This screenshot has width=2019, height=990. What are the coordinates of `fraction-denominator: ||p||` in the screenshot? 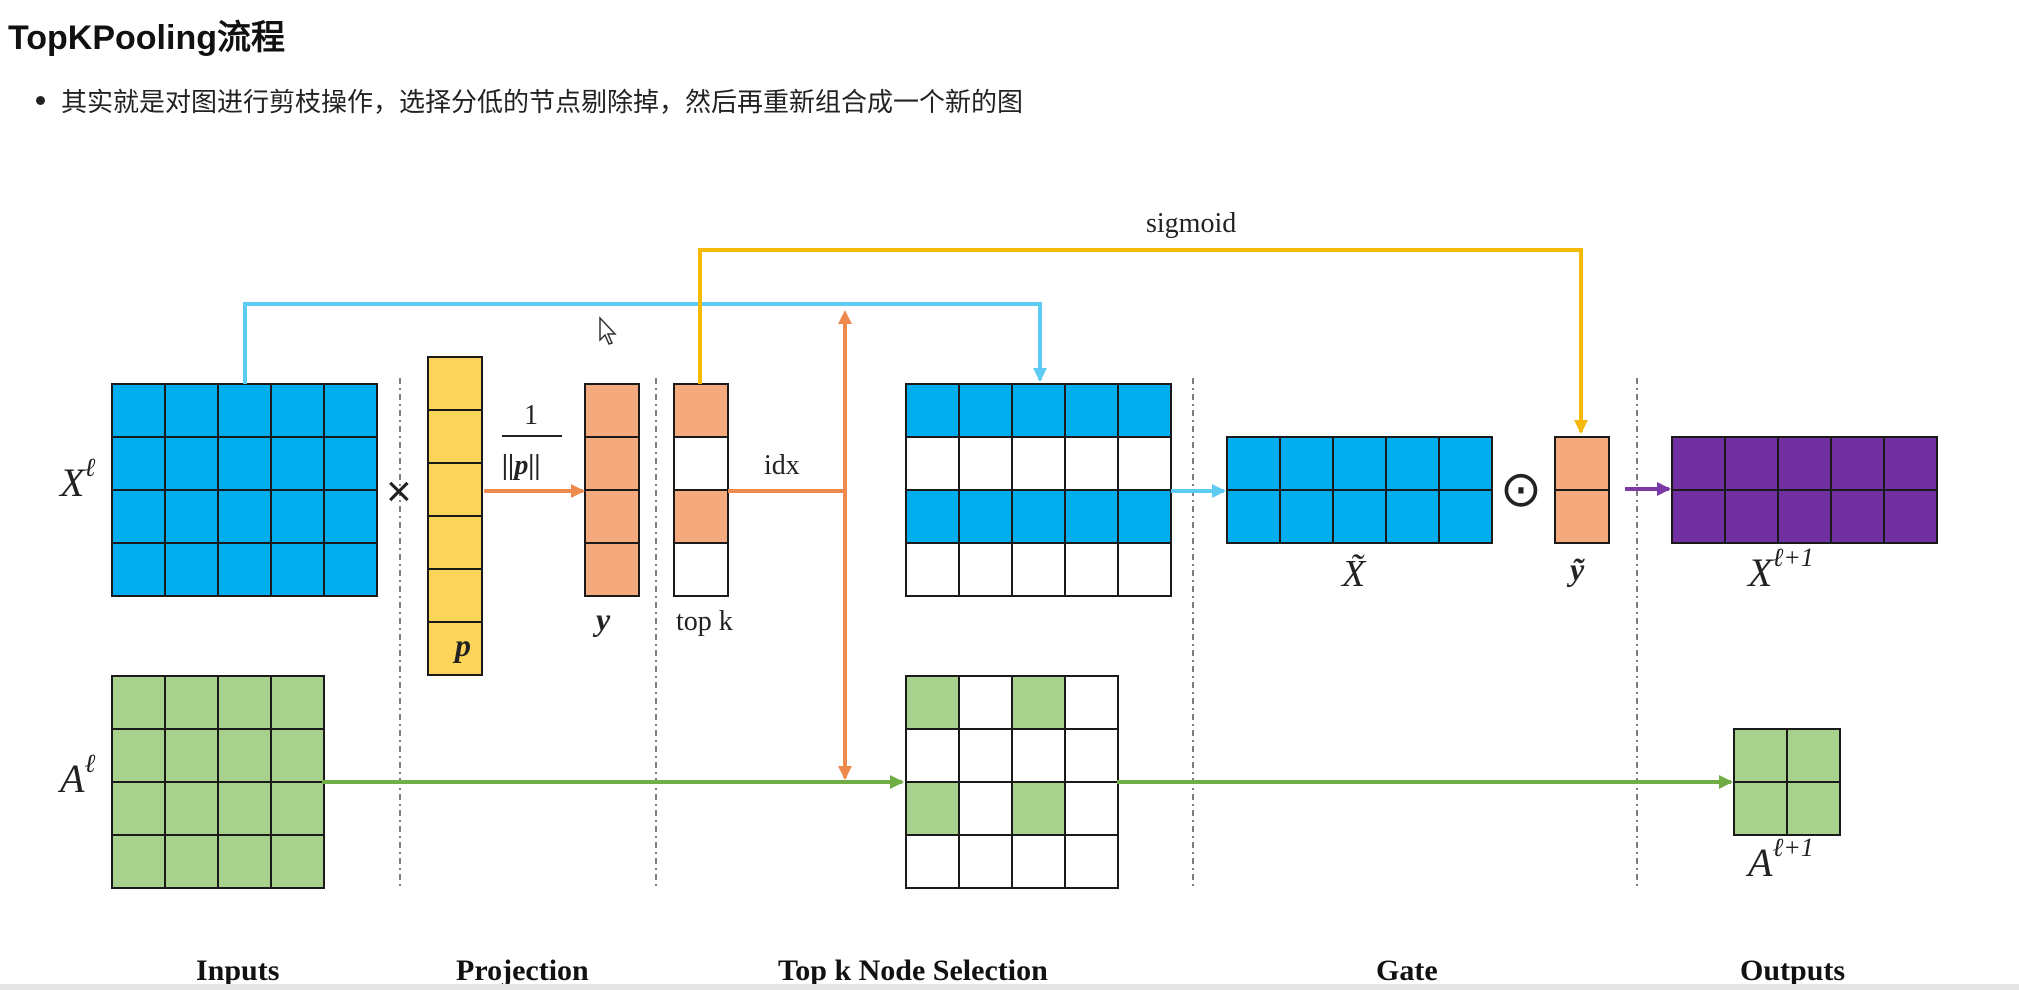 It's located at (521, 465).